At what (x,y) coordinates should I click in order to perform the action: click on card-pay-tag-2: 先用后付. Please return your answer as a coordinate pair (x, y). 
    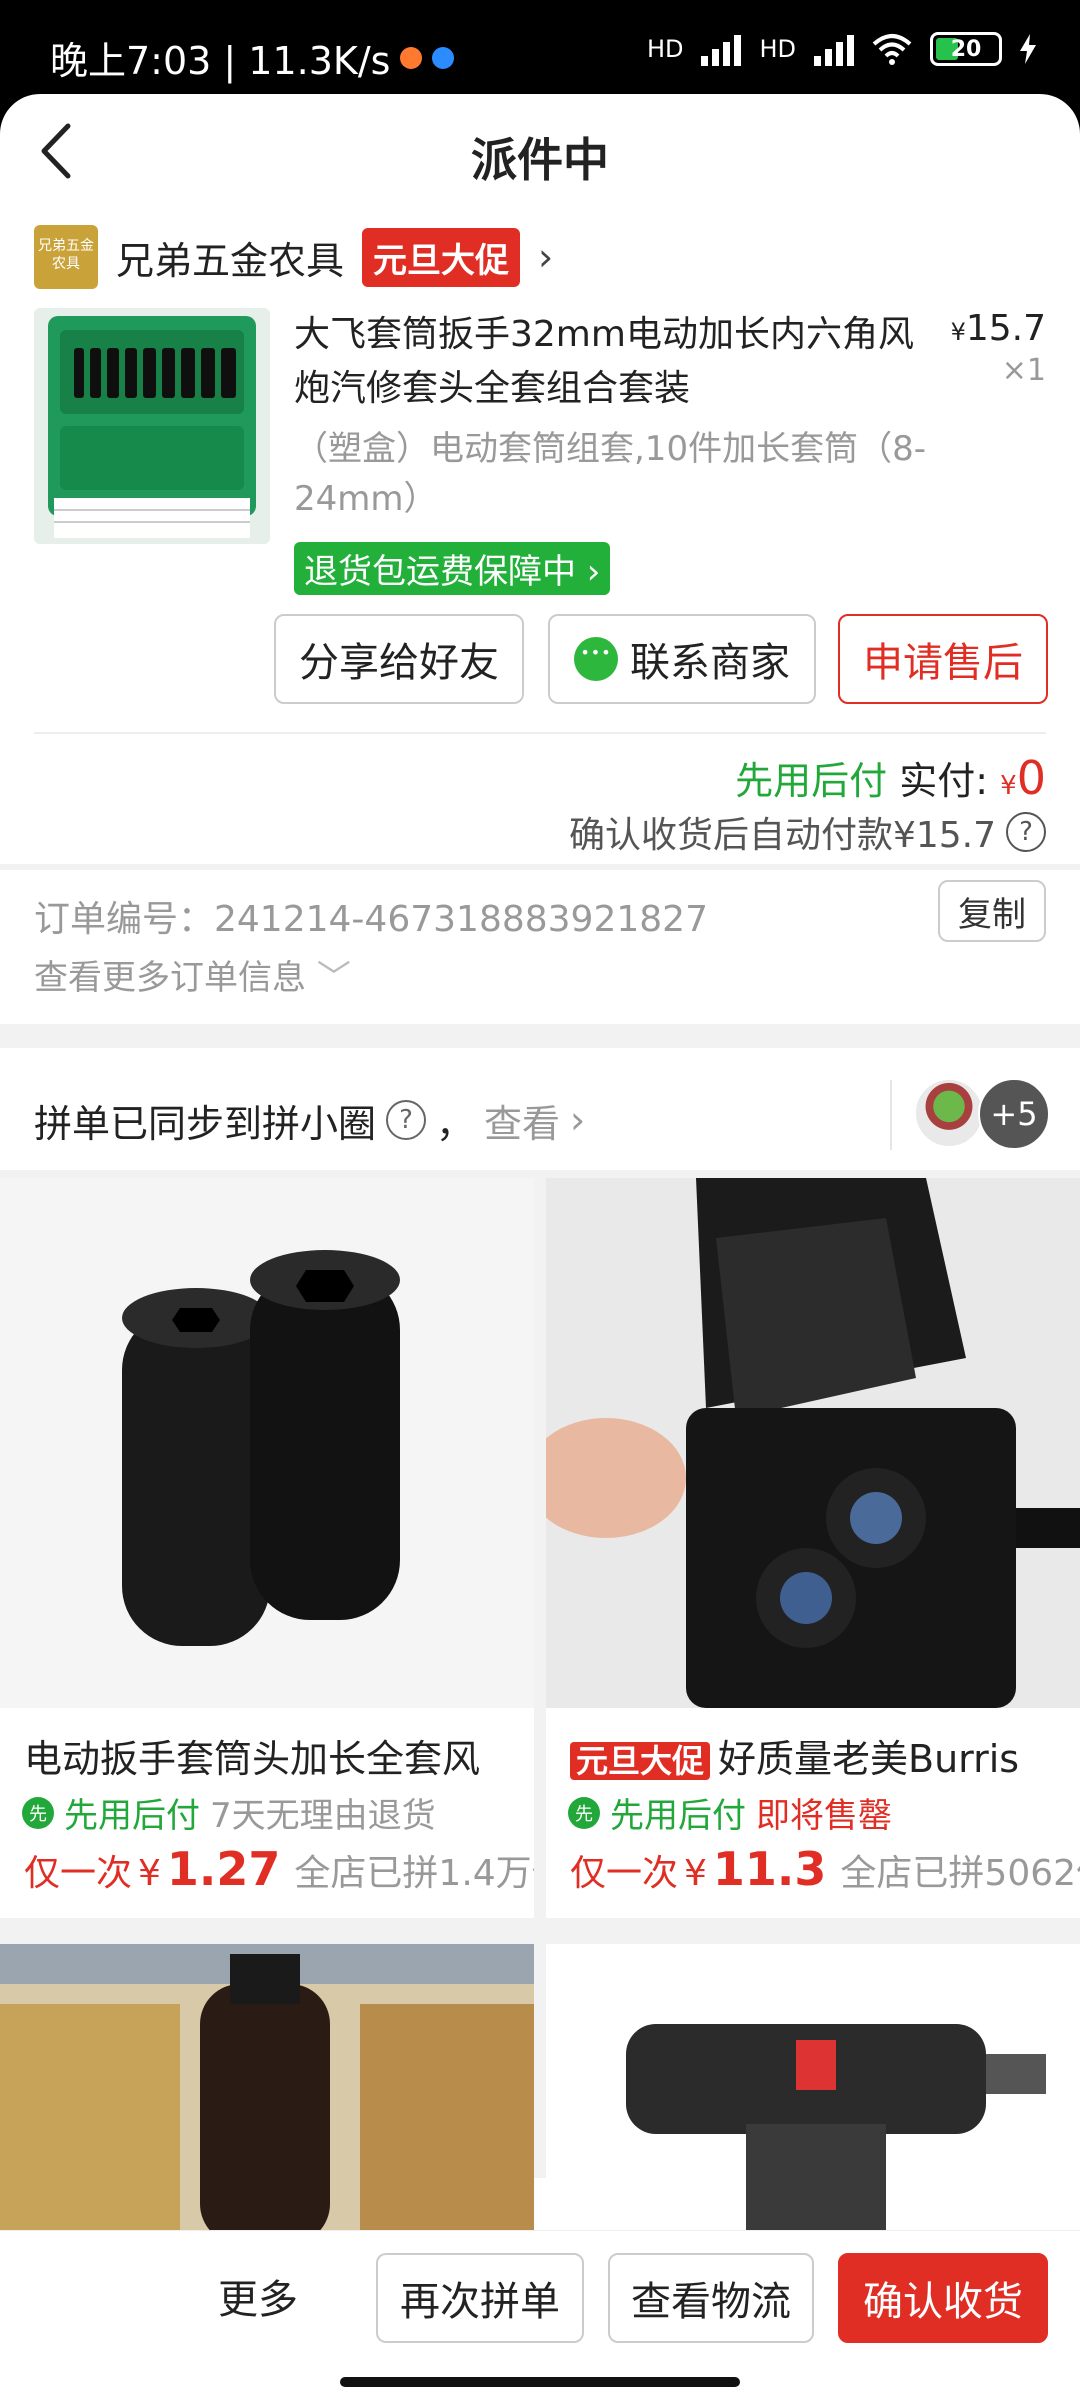
    Looking at the image, I should click on (678, 1816).